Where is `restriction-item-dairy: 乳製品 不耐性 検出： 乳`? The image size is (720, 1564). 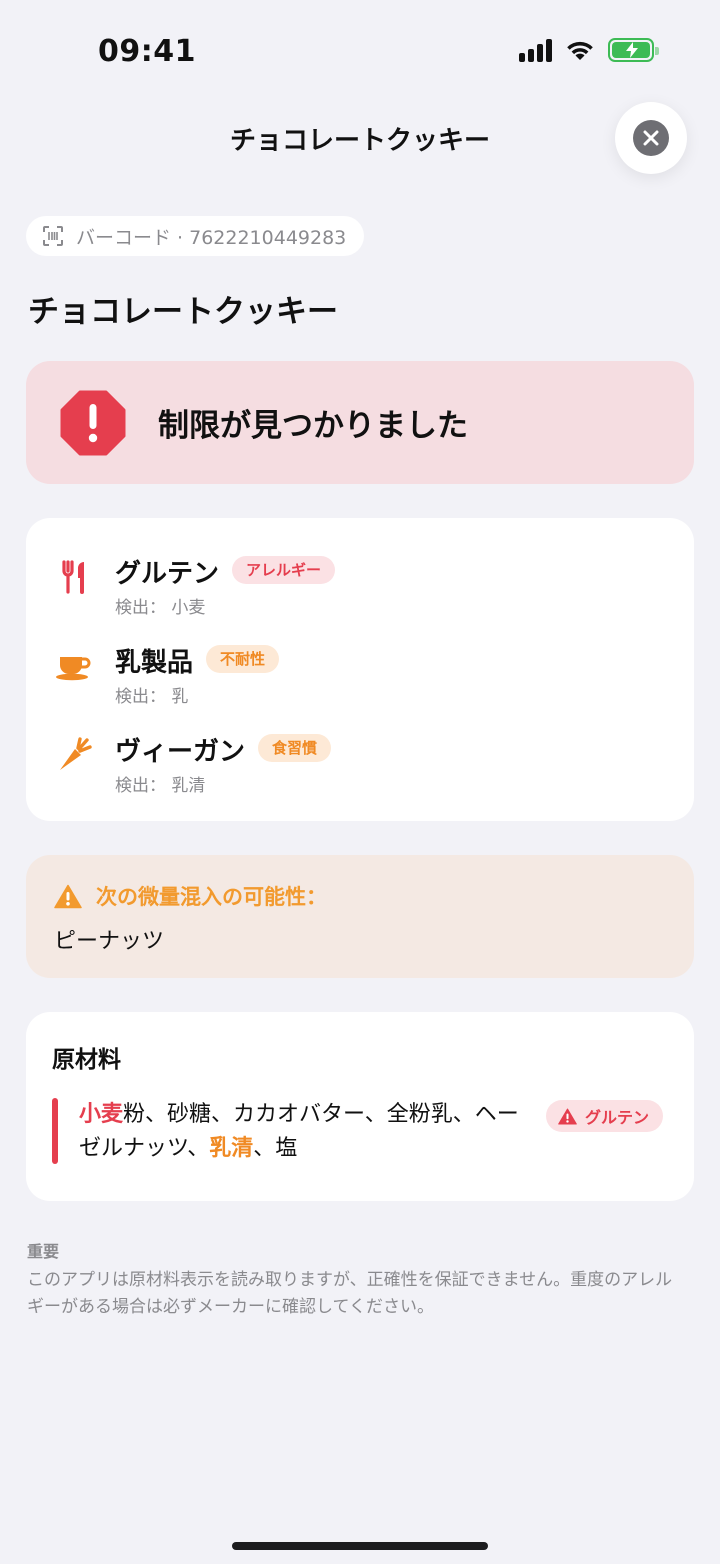
restriction-item-dairy: 乳製品 不耐性 検出： 乳 is located at coordinates (360, 675).